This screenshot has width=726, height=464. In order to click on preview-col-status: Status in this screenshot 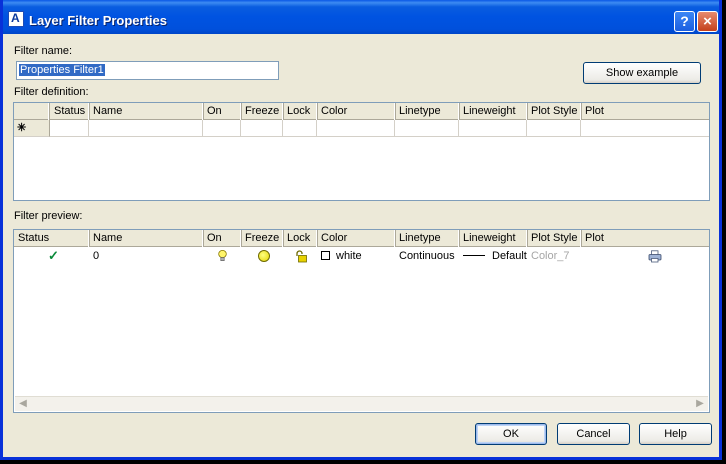, I will do `click(51, 238)`.